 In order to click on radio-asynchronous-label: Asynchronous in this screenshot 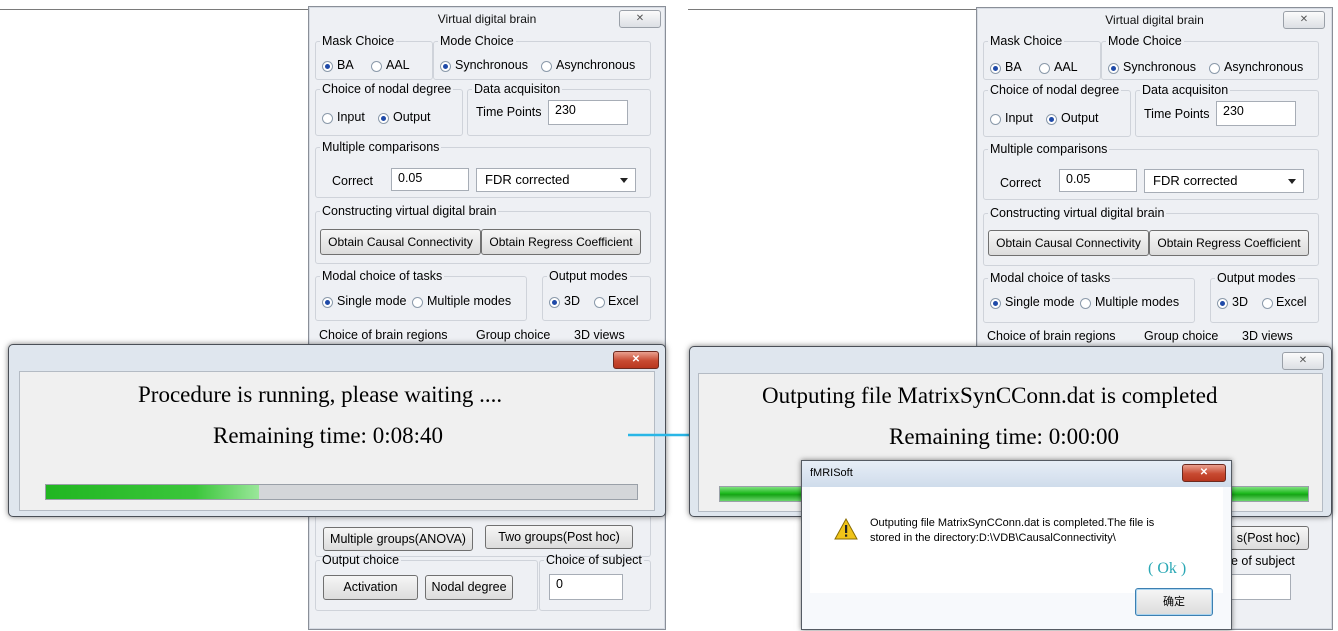, I will do `click(1264, 67)`.